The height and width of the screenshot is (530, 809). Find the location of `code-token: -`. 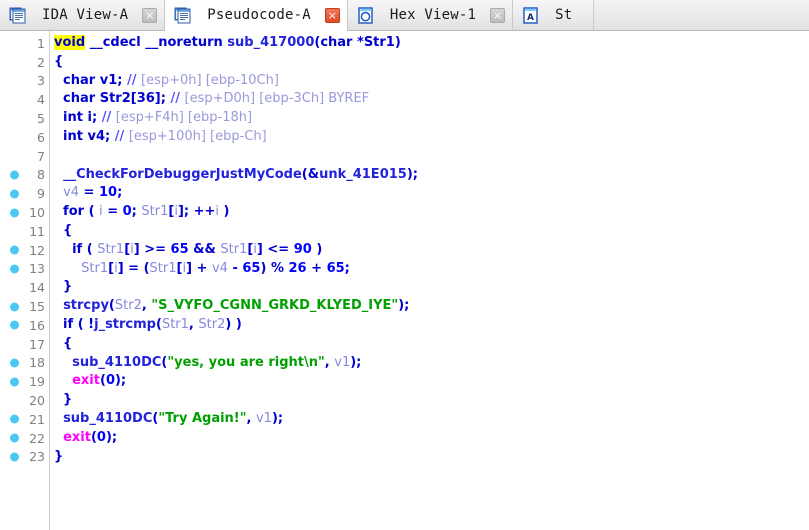

code-token: - is located at coordinates (235, 268).